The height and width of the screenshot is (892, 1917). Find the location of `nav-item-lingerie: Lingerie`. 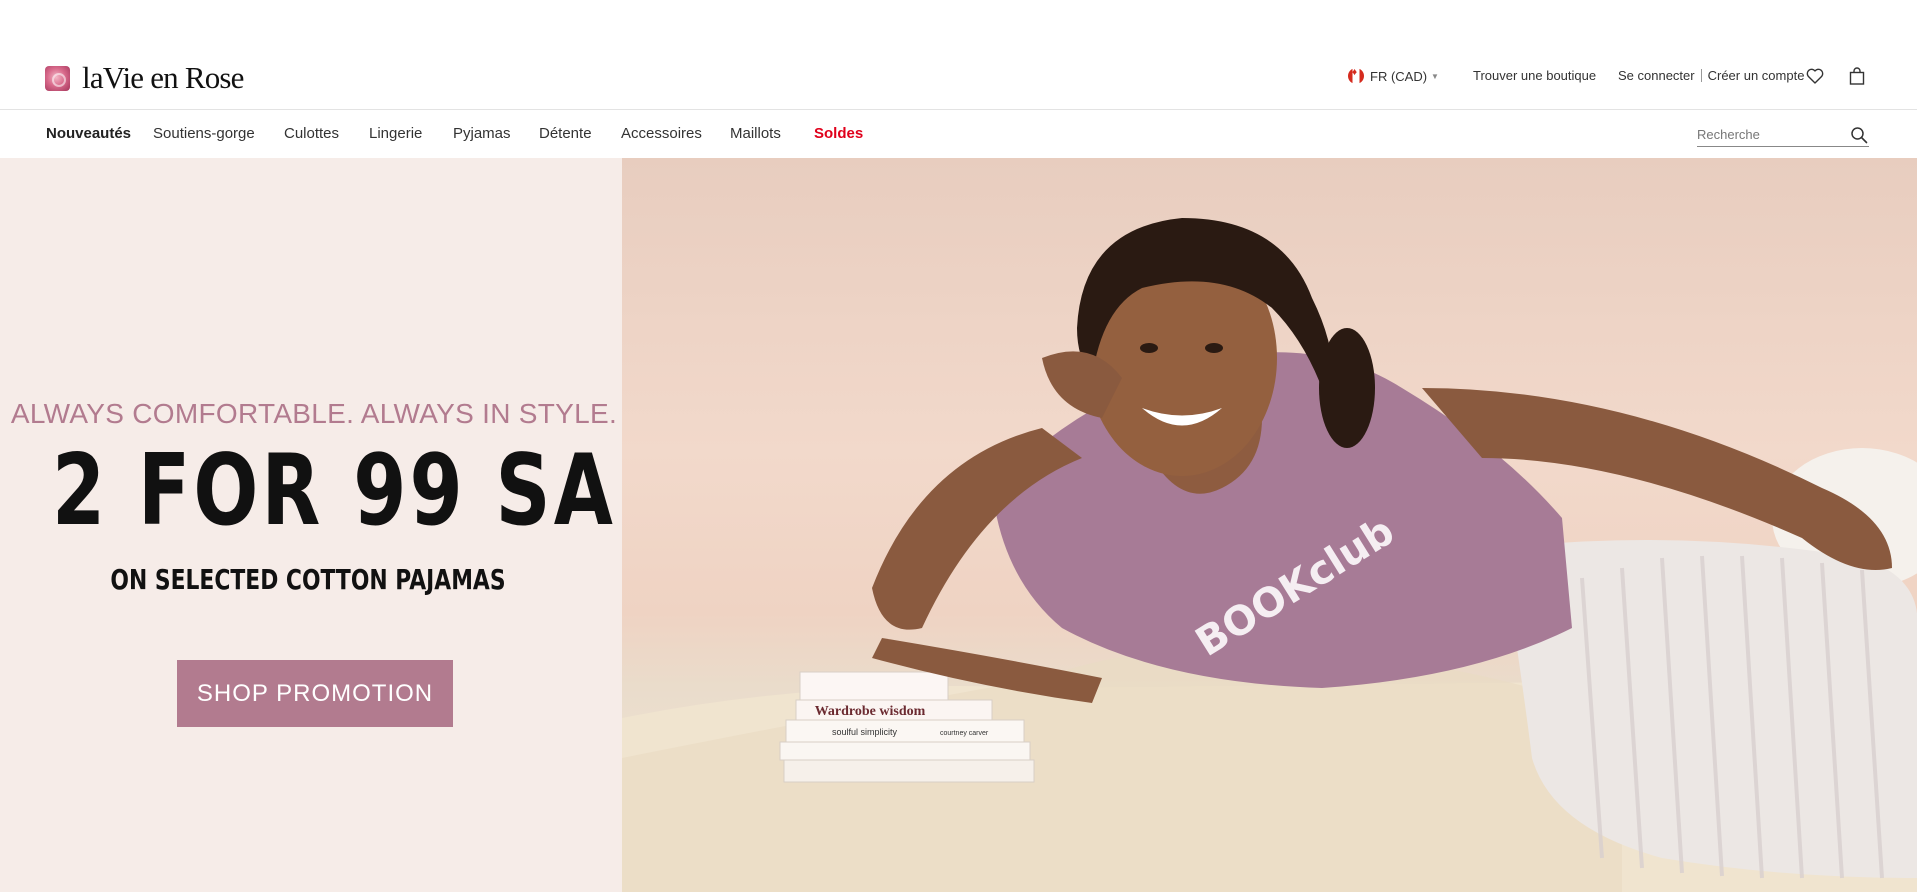

nav-item-lingerie: Lingerie is located at coordinates (395, 133).